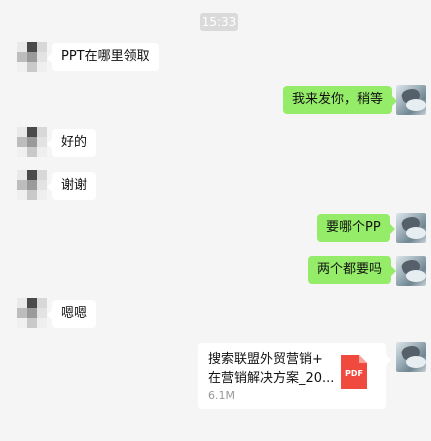  I want to click on message-bubble-incoming: 嗯嗯, so click(71, 314).